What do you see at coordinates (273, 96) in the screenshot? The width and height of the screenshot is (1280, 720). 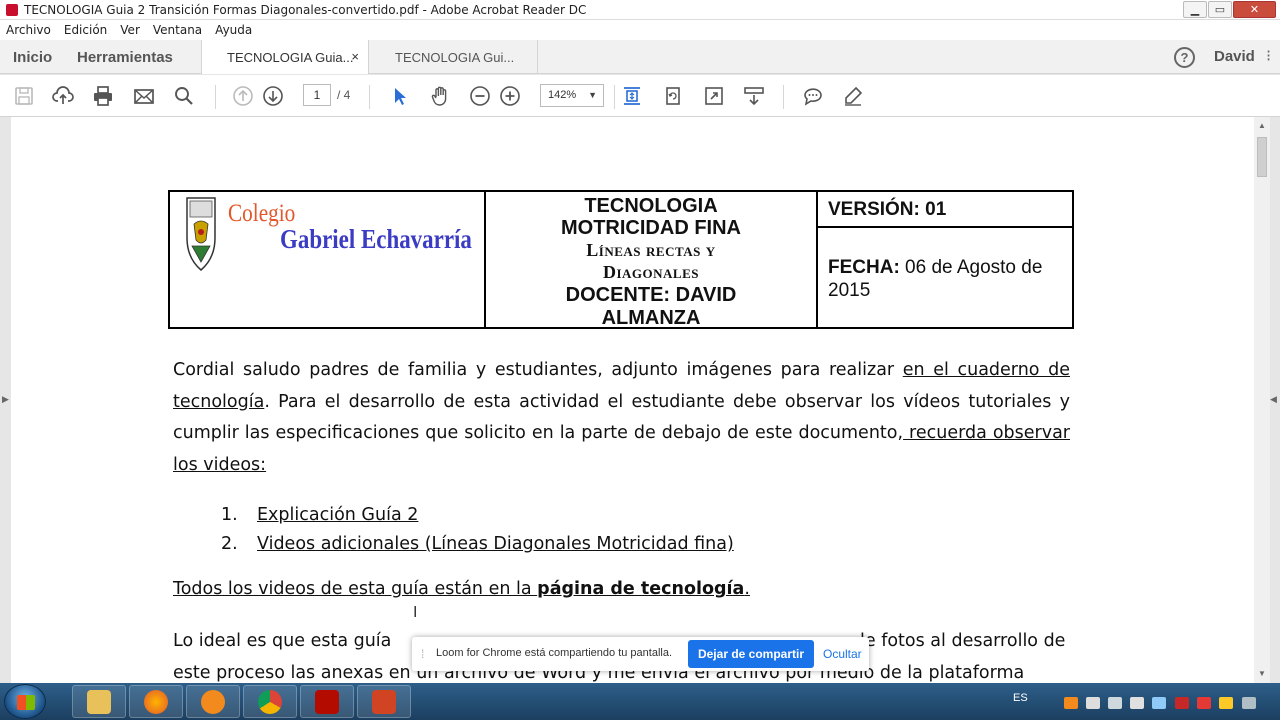 I see `next-page-icon` at bounding box center [273, 96].